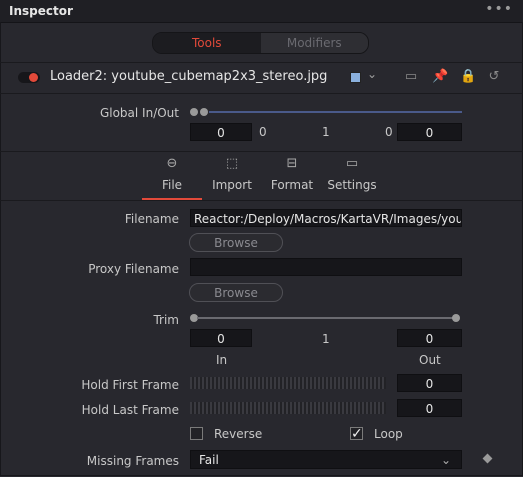 Image resolution: width=523 pixels, height=477 pixels. I want to click on proxy-filename-field, so click(326, 267).